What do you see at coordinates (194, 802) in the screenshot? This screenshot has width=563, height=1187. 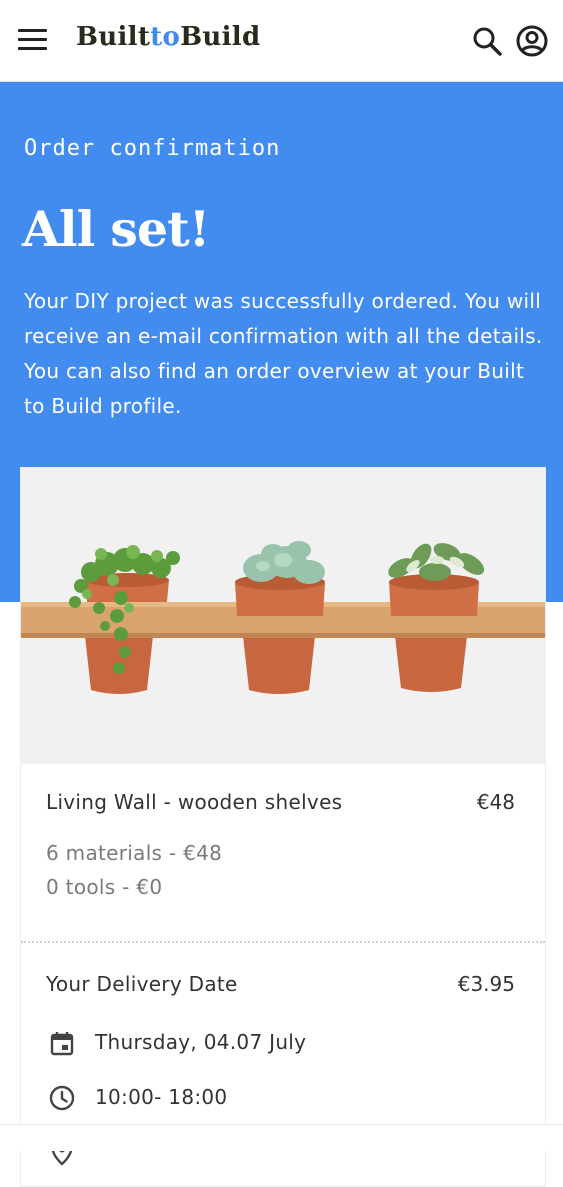 I see `product-name: Living Wall - wooden shelves` at bounding box center [194, 802].